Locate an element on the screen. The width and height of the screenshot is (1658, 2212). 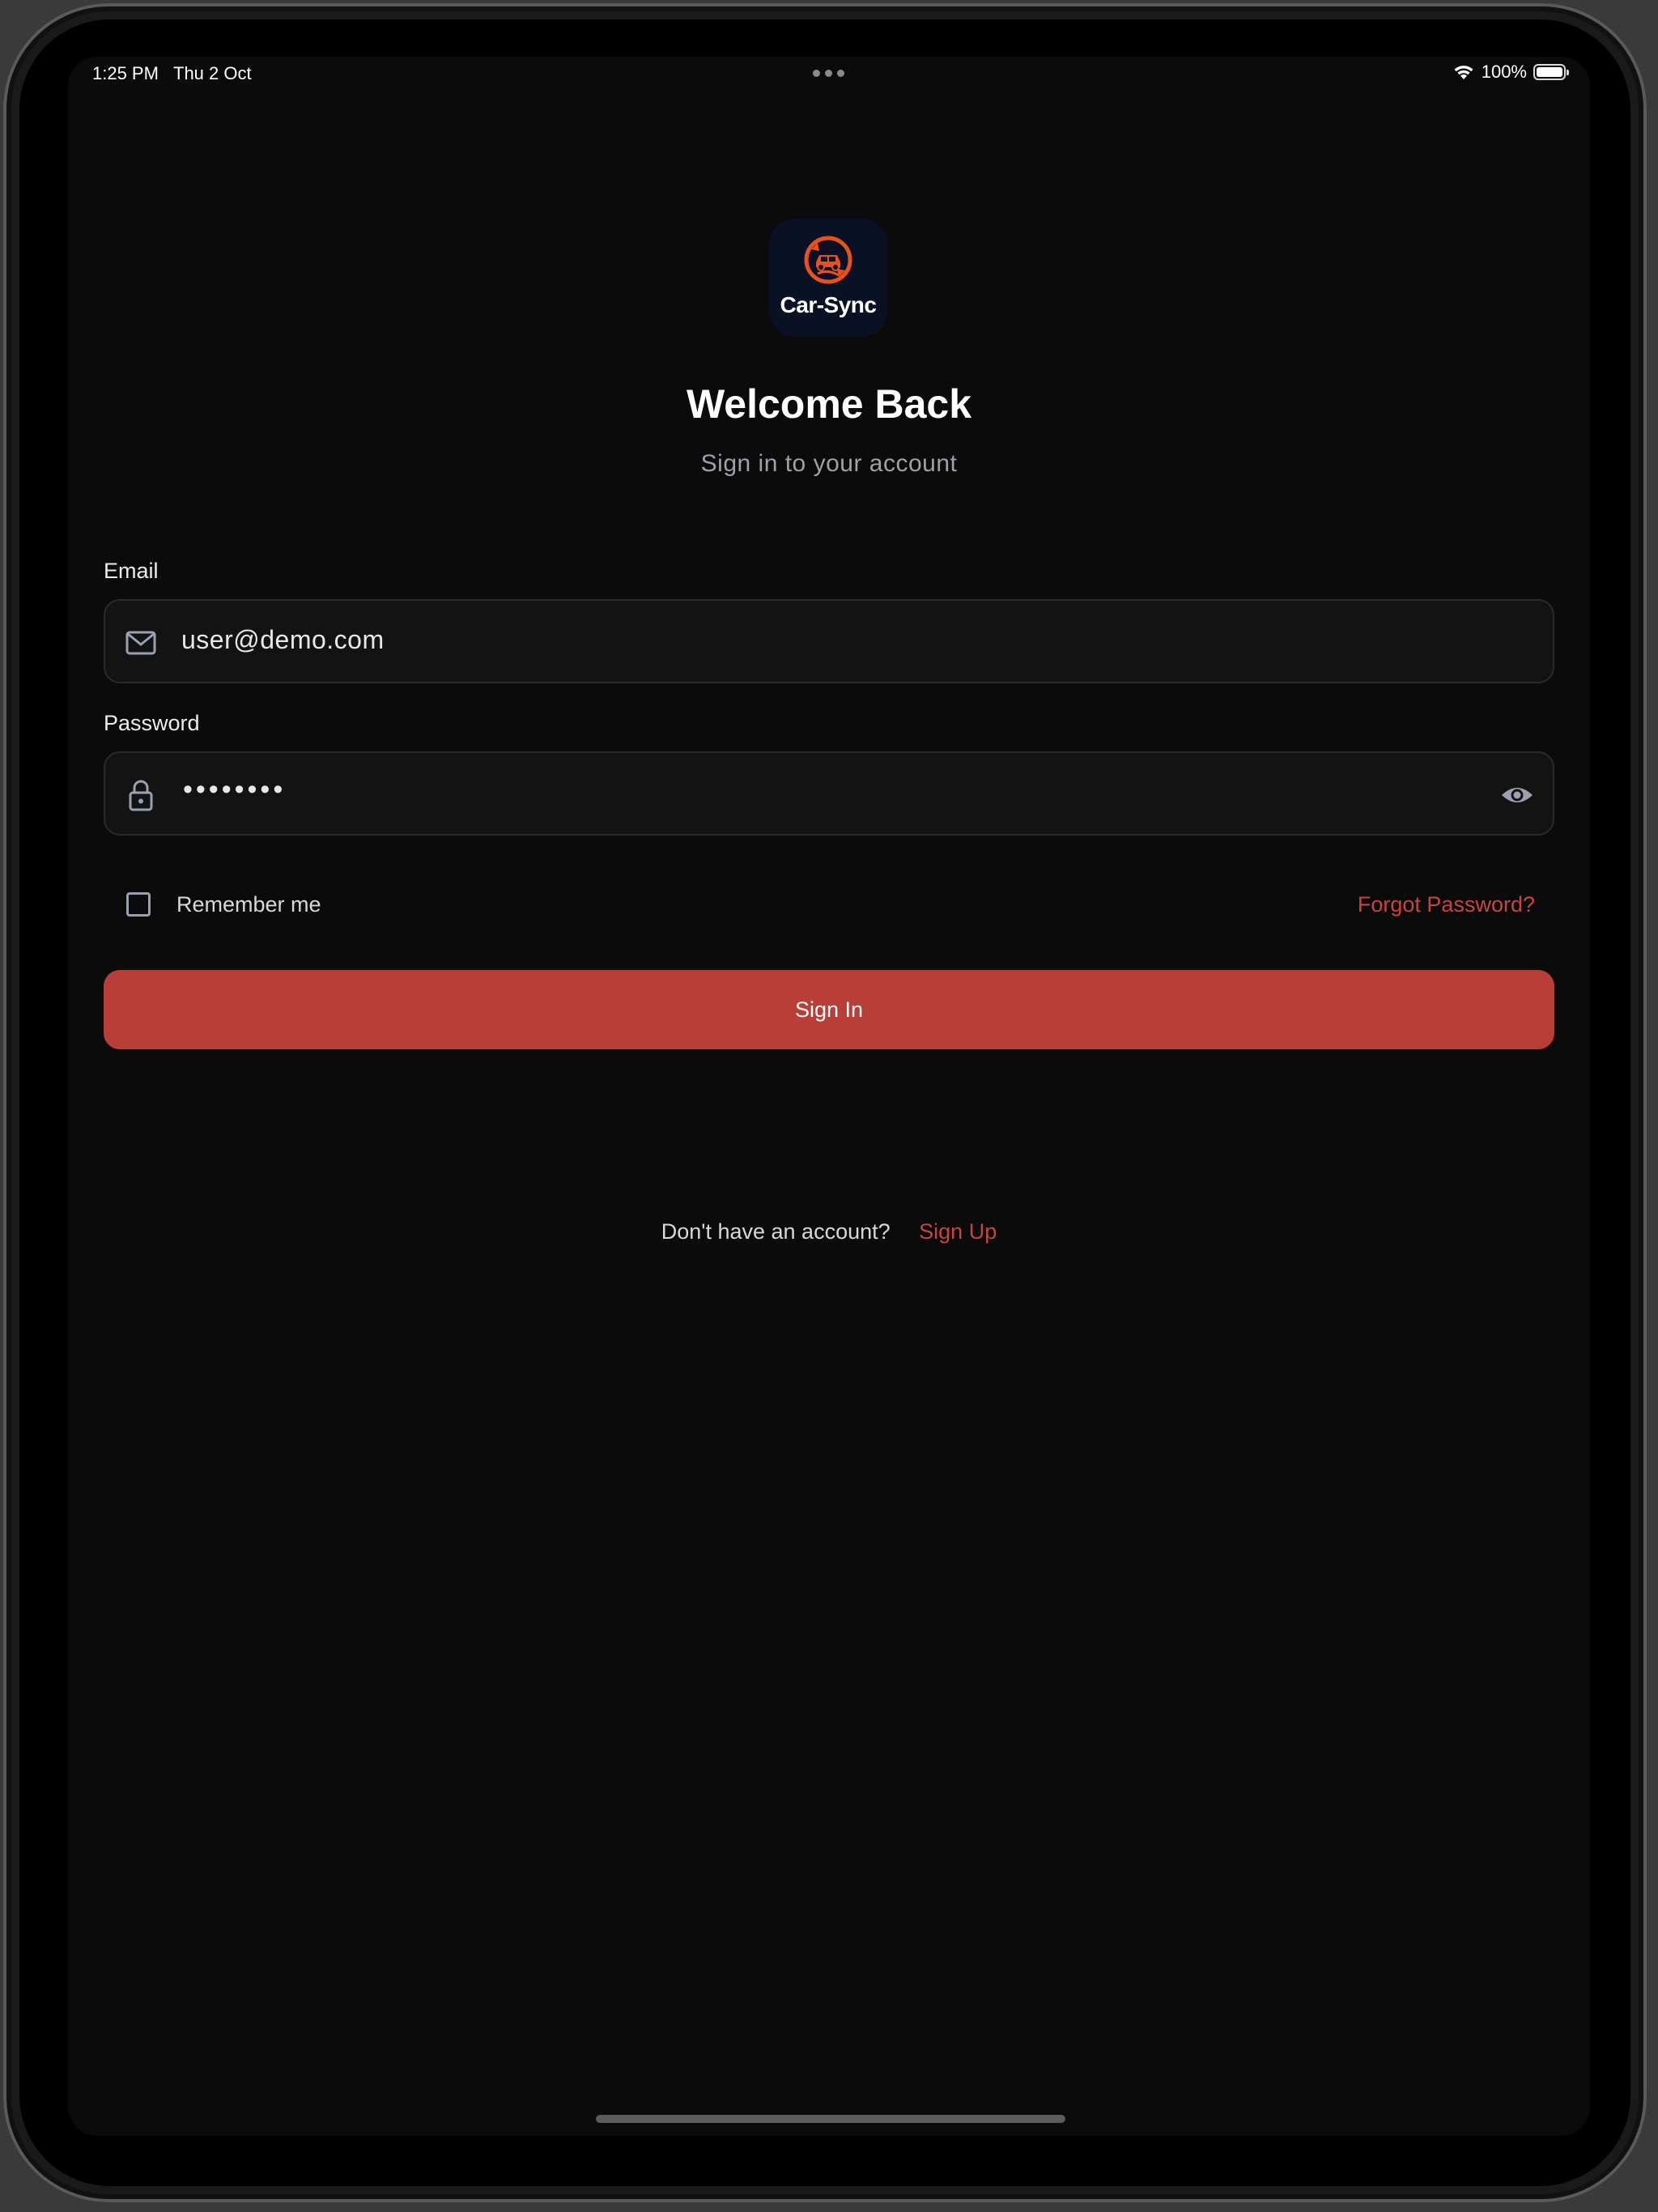
page-subtitle: Sign in to your account is located at coordinates (829, 464).